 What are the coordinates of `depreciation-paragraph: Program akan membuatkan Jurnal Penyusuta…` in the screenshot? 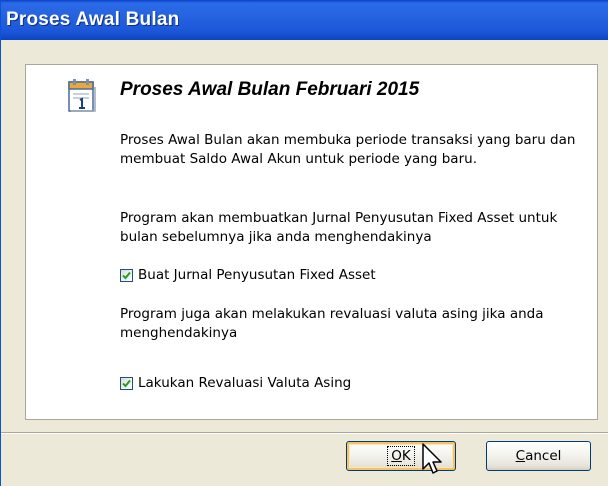 It's located at (339, 227).